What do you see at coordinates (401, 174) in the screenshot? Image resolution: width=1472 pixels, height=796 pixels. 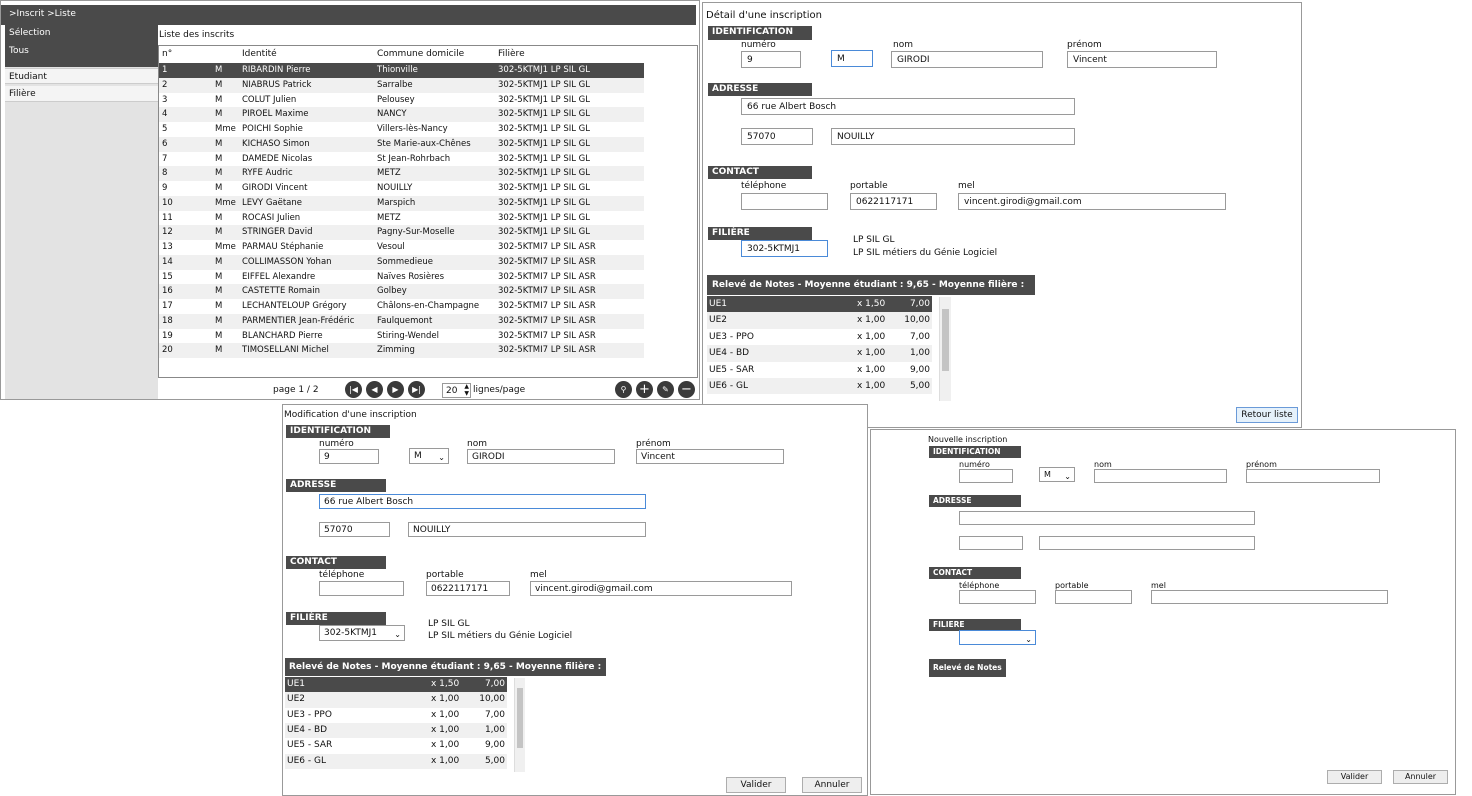 I see `table-row: 8 M RYFE Audric METZ 302-5KTMJ1 LP SIL GL` at bounding box center [401, 174].